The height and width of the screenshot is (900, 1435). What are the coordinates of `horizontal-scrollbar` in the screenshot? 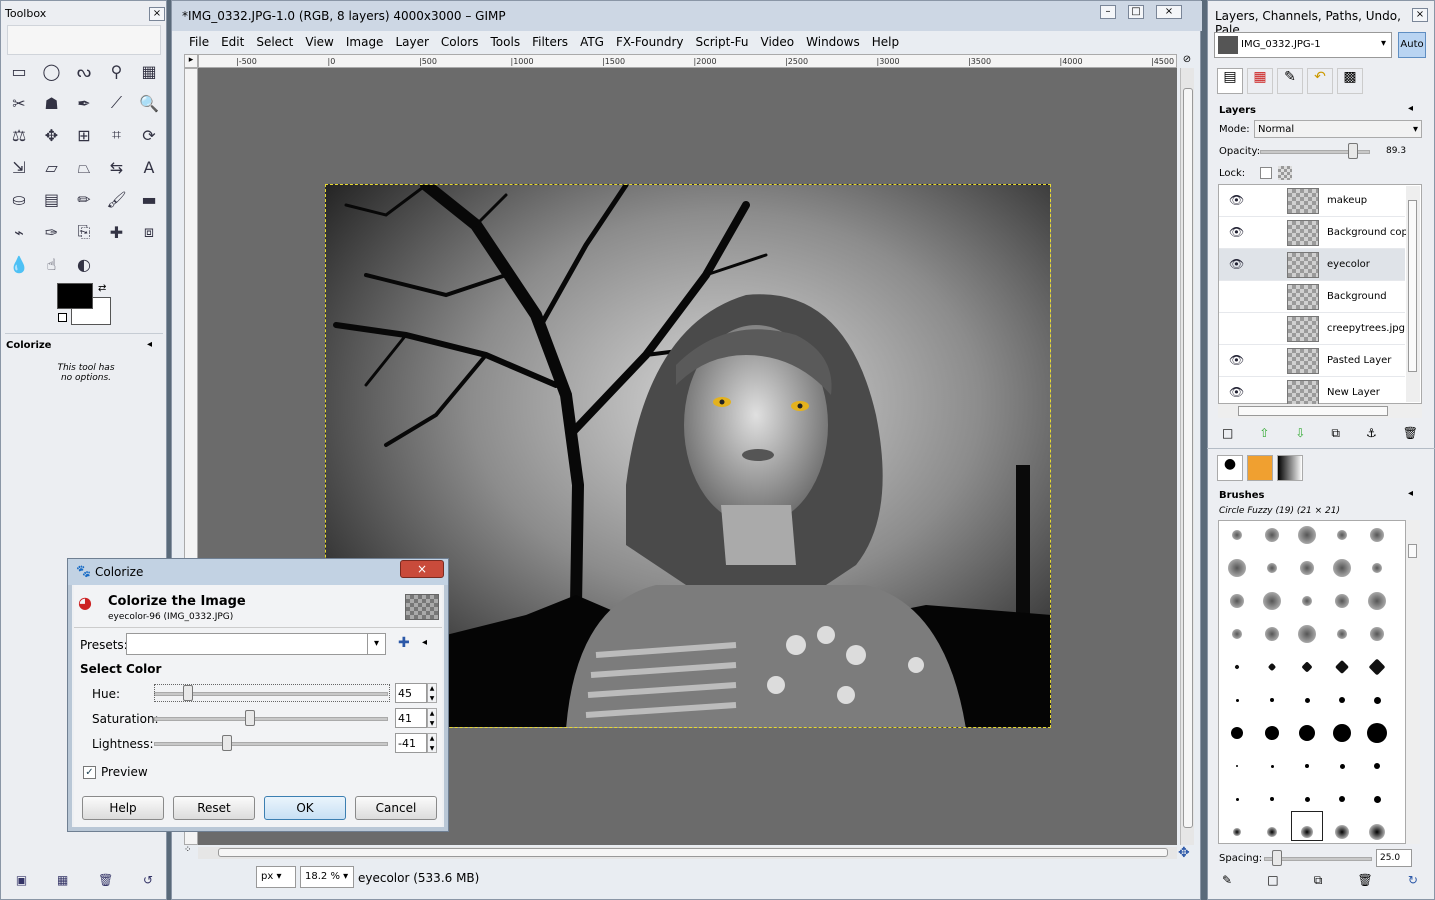 It's located at (687, 853).